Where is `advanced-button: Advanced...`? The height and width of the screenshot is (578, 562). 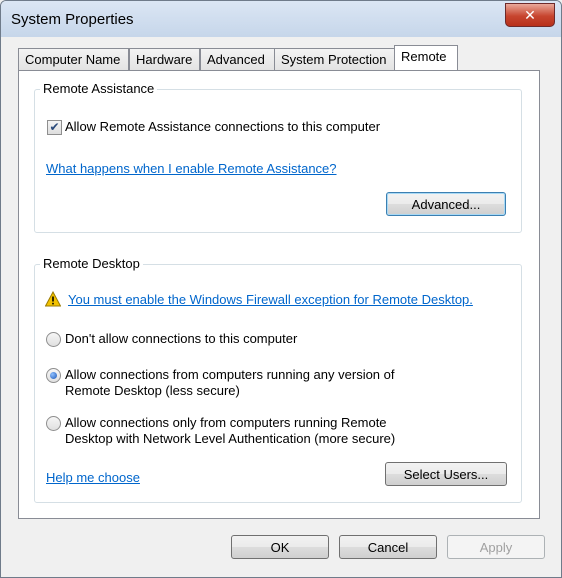
advanced-button: Advanced... is located at coordinates (446, 204).